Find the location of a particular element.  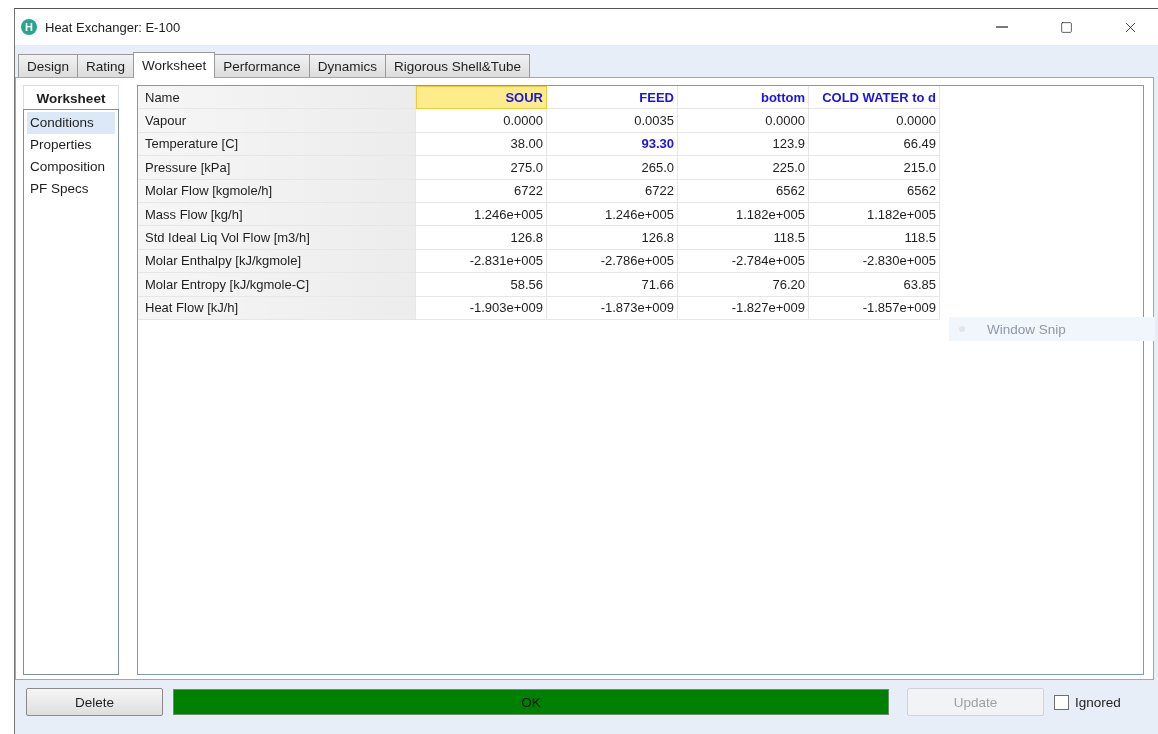

side-list-item: Properties is located at coordinates (71, 145).